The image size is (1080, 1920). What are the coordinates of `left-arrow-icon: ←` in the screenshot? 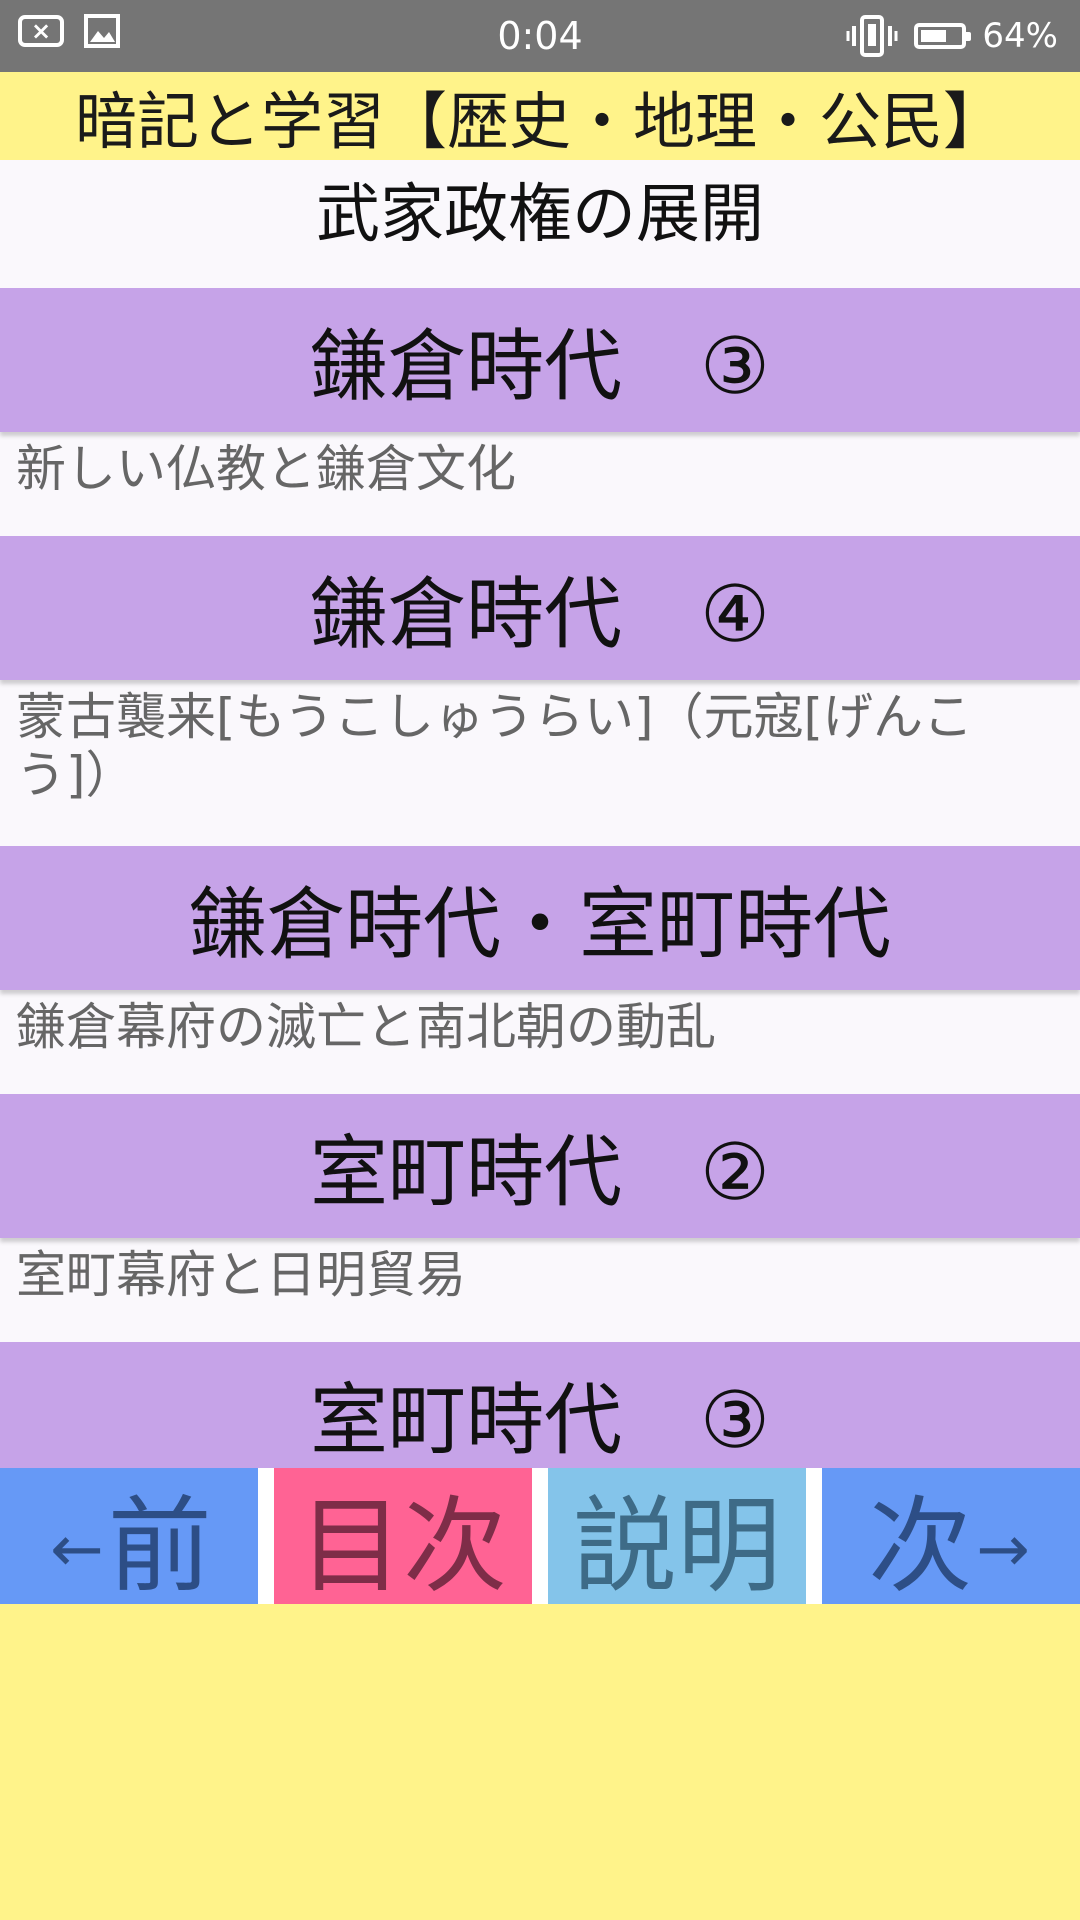 It's located at (77, 1550).